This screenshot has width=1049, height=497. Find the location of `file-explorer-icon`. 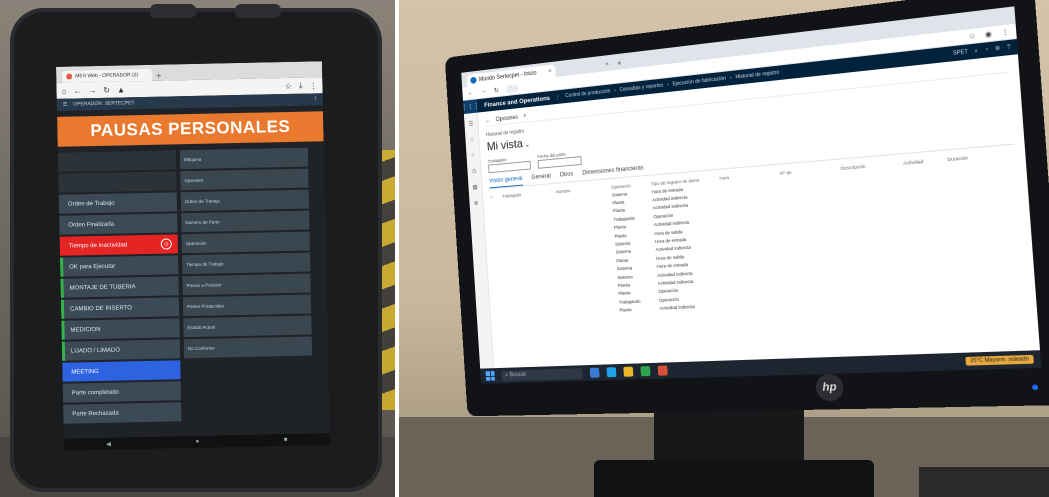

file-explorer-icon is located at coordinates (594, 372).